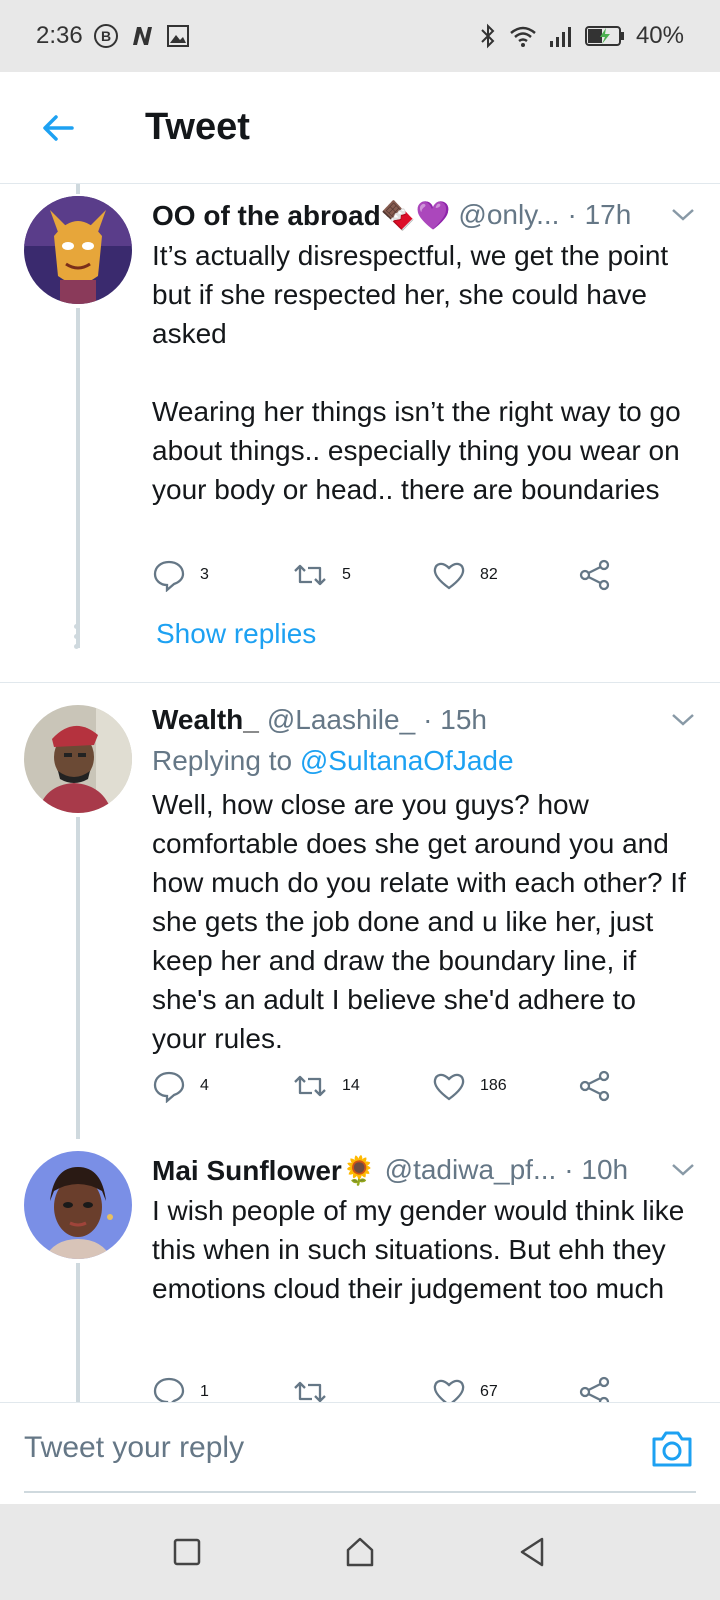  I want to click on square-icon, so click(186, 1552).